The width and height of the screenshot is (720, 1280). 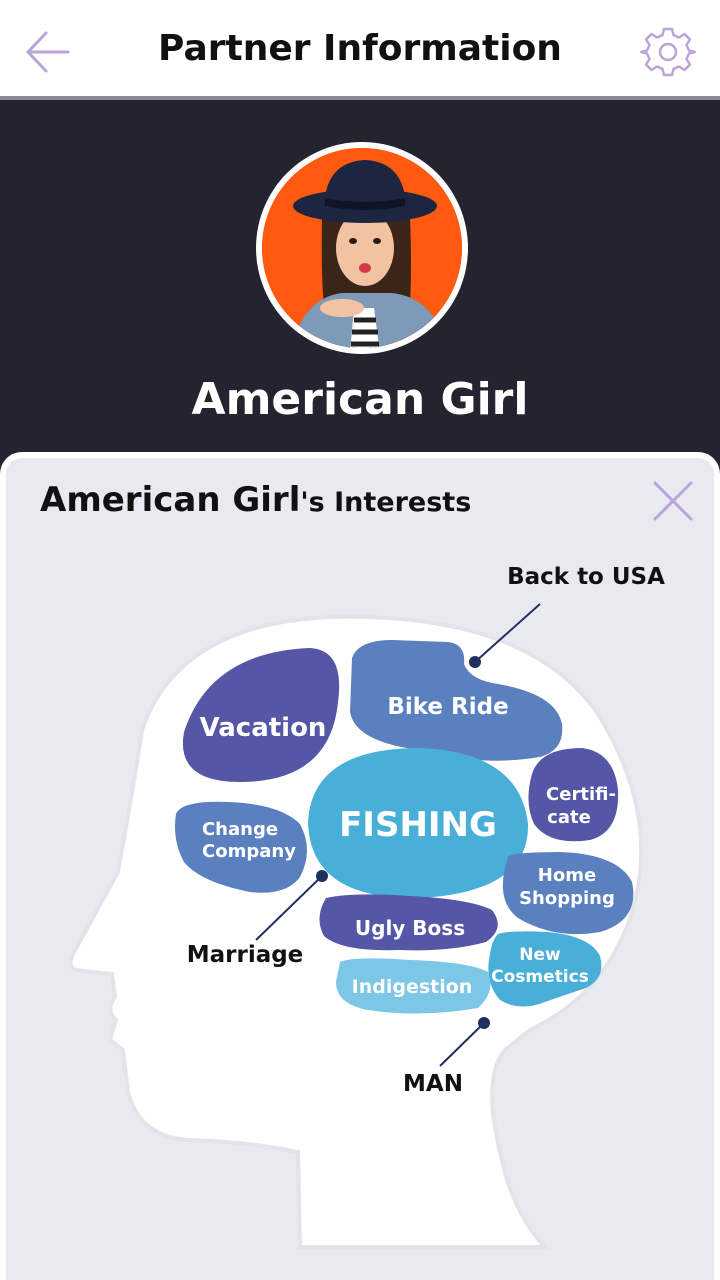 I want to click on close-button, so click(x=673, y=501).